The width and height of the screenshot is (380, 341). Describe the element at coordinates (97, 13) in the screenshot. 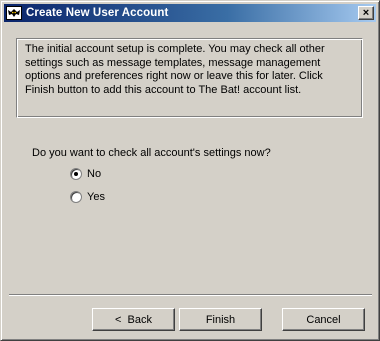

I see `window-title: Create New User Account` at that location.